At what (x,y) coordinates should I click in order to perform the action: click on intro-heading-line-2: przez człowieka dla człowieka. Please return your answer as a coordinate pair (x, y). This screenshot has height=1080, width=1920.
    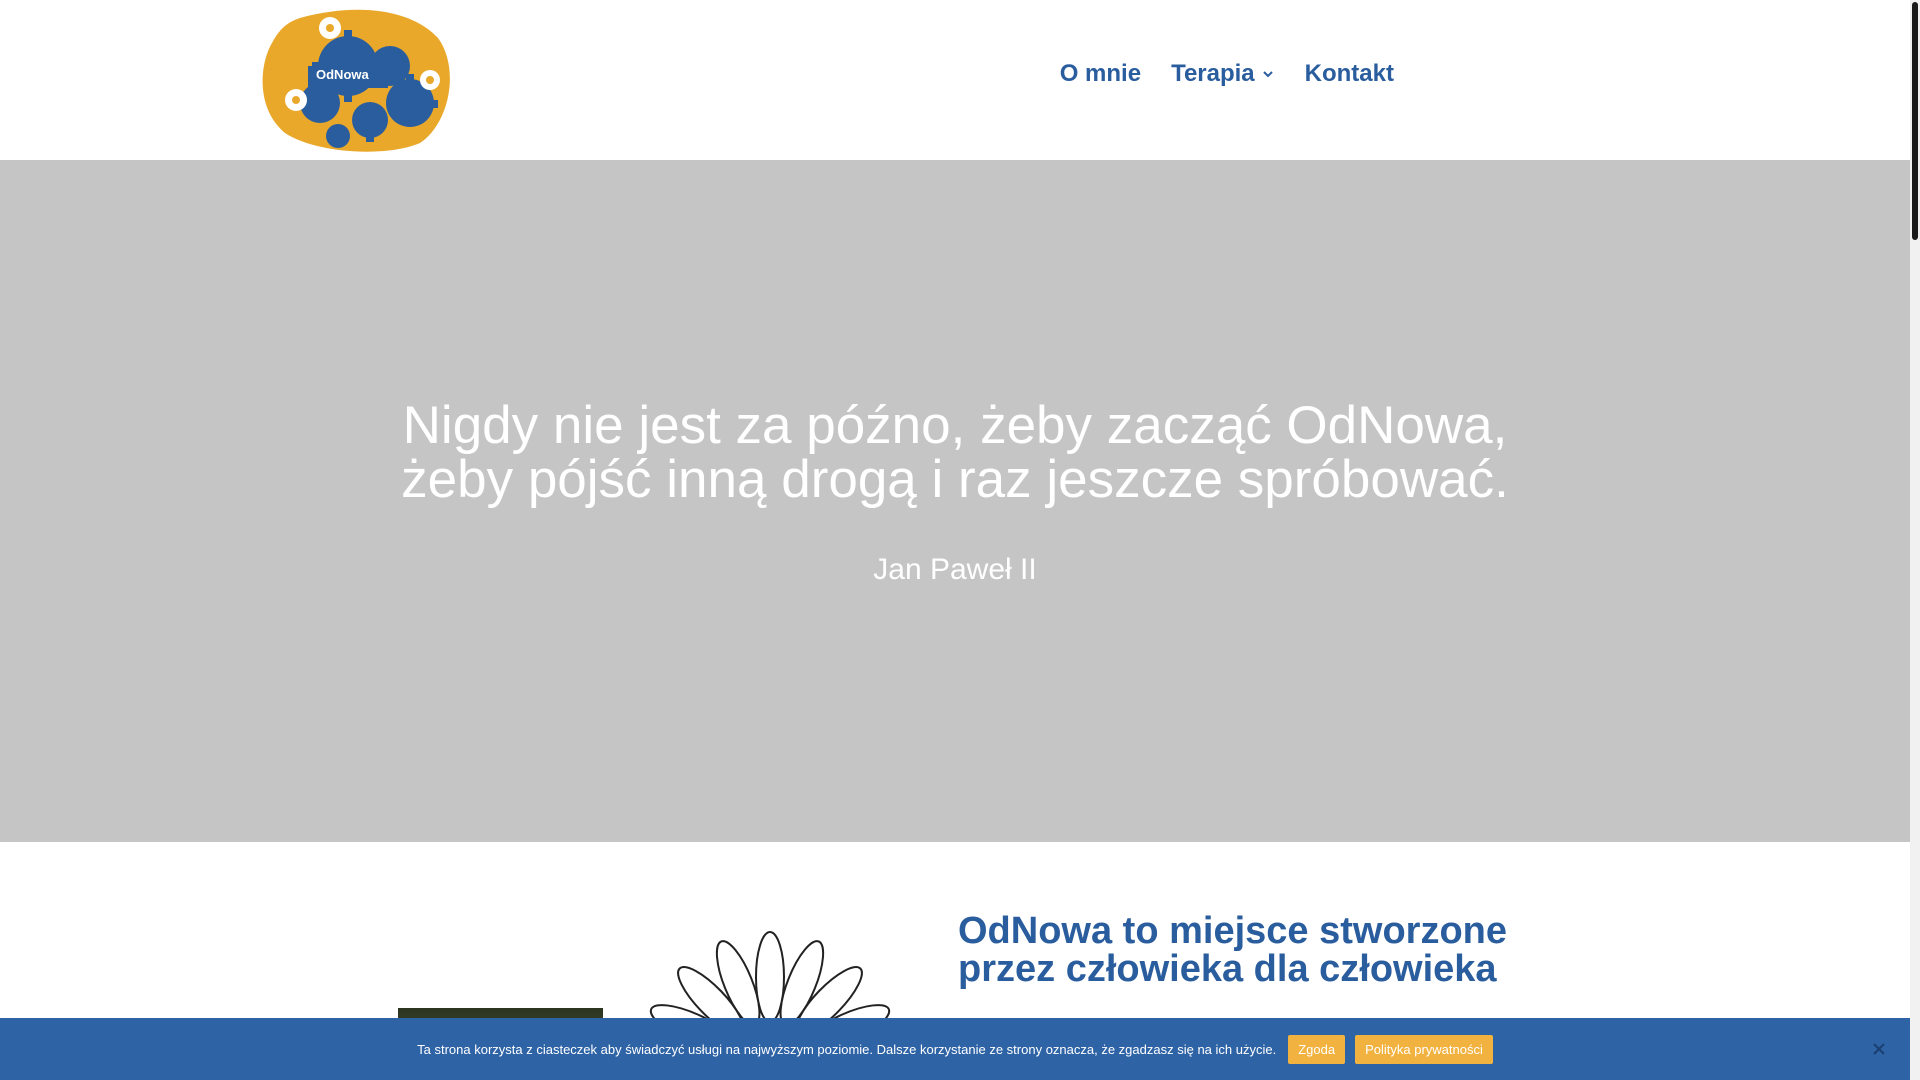
    Looking at the image, I should click on (1227, 969).